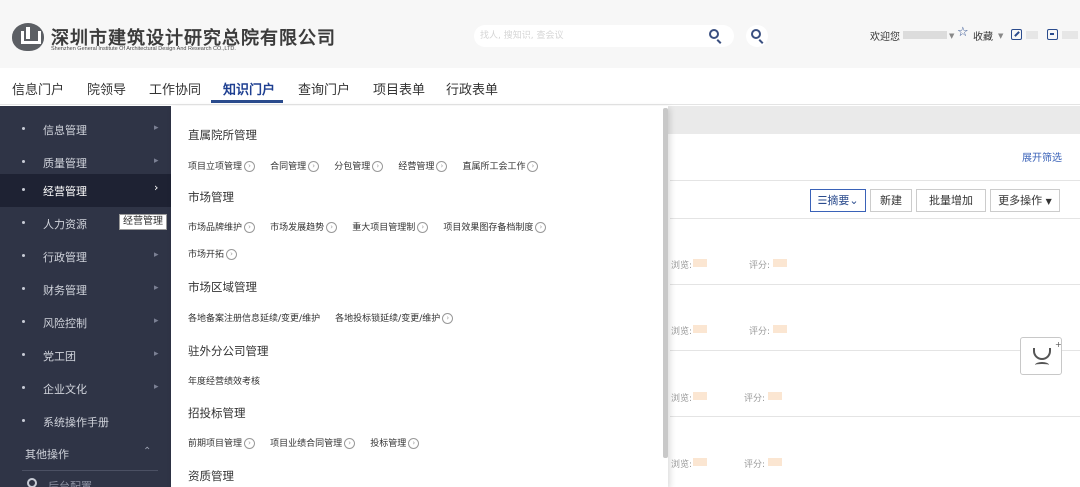  Describe the element at coordinates (85, 256) in the screenshot. I see `sidebar-item-admin-management: 行政管理 ▸` at that location.